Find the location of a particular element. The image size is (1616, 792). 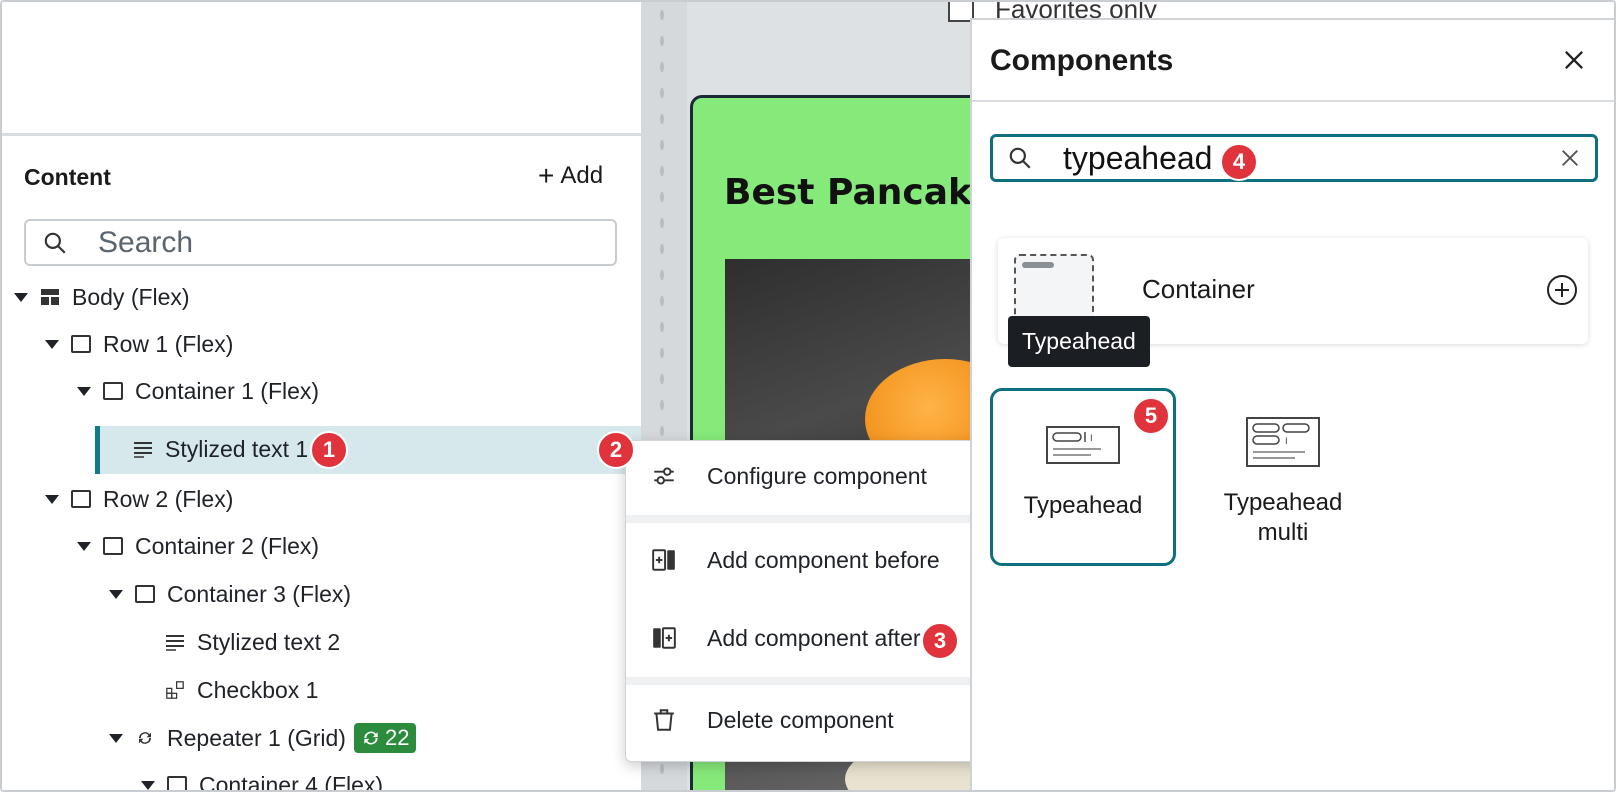

repeater-count: 22 is located at coordinates (397, 737).